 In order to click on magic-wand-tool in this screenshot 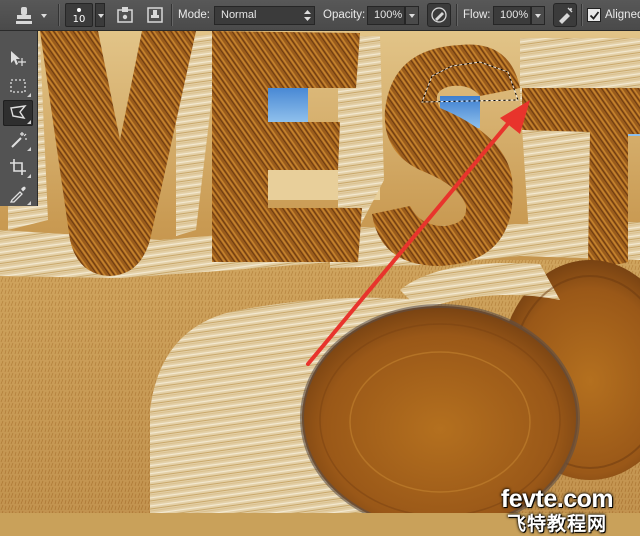, I will do `click(18, 140)`.